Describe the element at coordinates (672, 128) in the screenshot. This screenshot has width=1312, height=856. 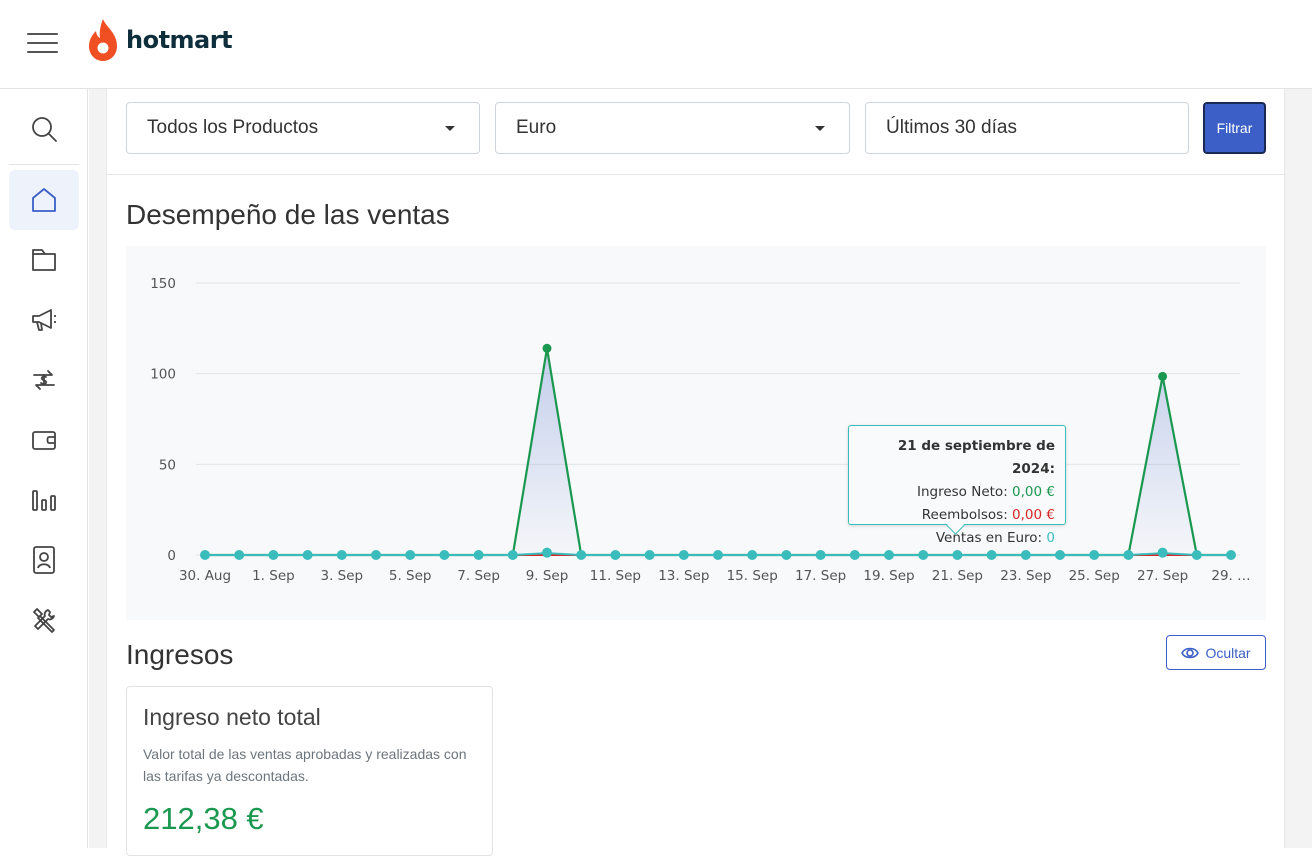
I see `currency-select: Euro` at that location.